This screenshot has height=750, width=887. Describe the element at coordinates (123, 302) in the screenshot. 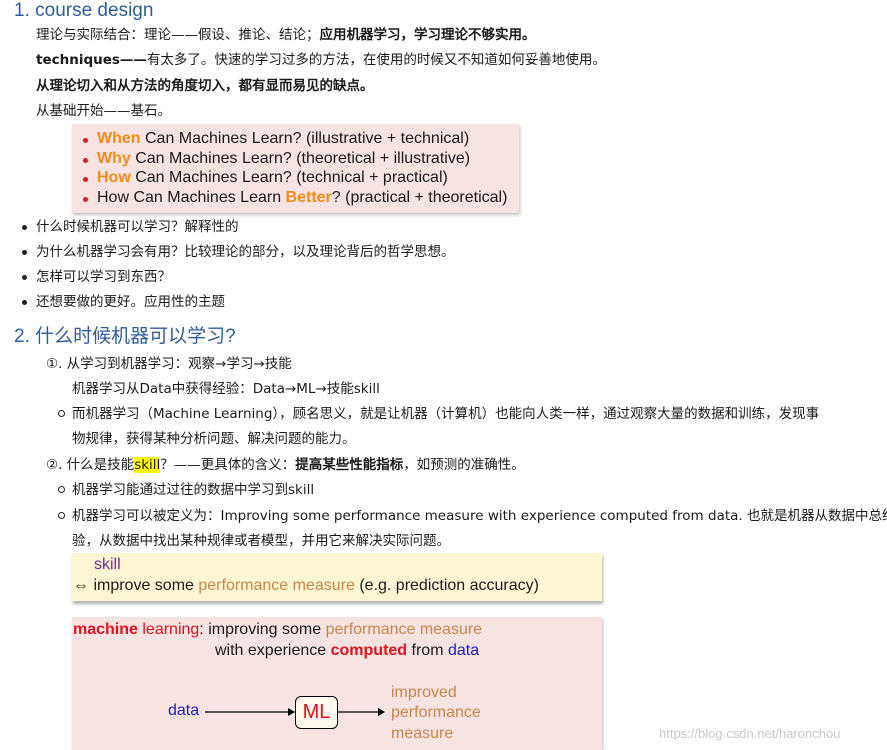

I see `list-item: 还想要做的更好。应用性的主题` at that location.